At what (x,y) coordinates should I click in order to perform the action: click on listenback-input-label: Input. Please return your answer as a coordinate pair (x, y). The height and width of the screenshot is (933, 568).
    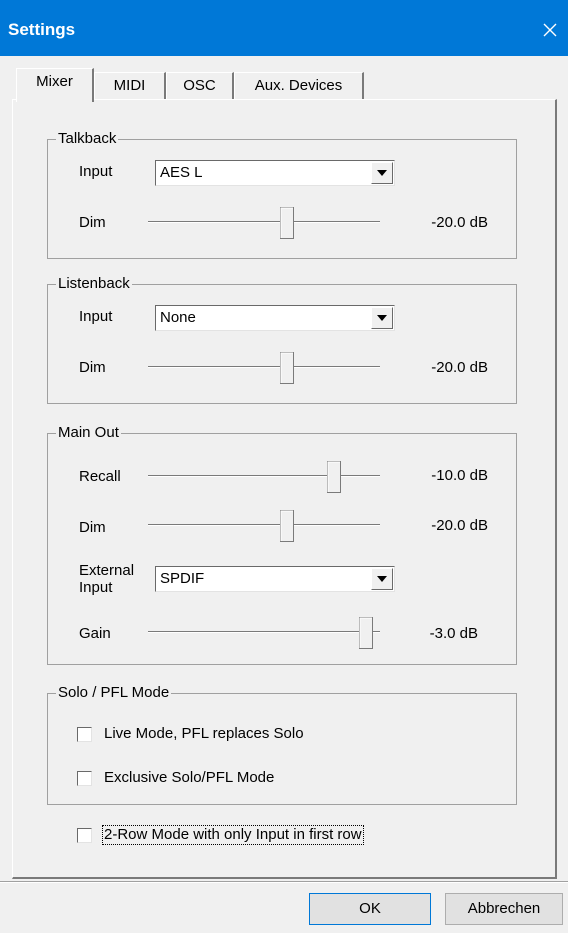
    Looking at the image, I should click on (96, 316).